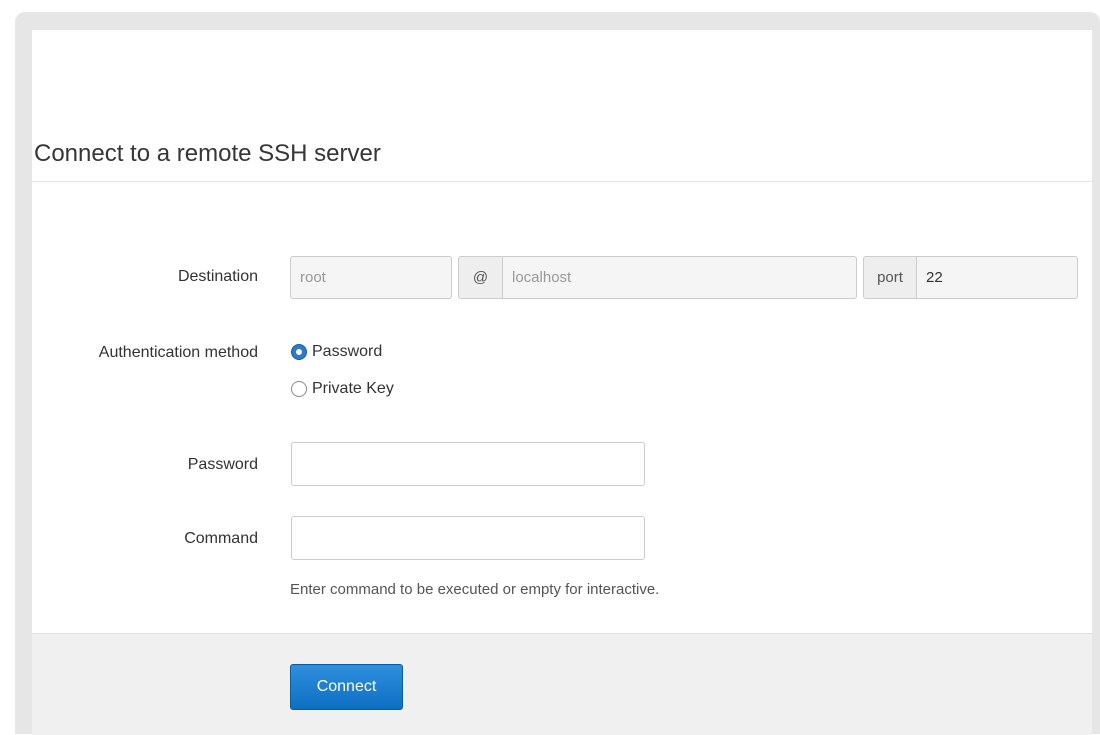 This screenshot has height=735, width=1100. What do you see at coordinates (679, 277) in the screenshot?
I see `host-input: localhost` at bounding box center [679, 277].